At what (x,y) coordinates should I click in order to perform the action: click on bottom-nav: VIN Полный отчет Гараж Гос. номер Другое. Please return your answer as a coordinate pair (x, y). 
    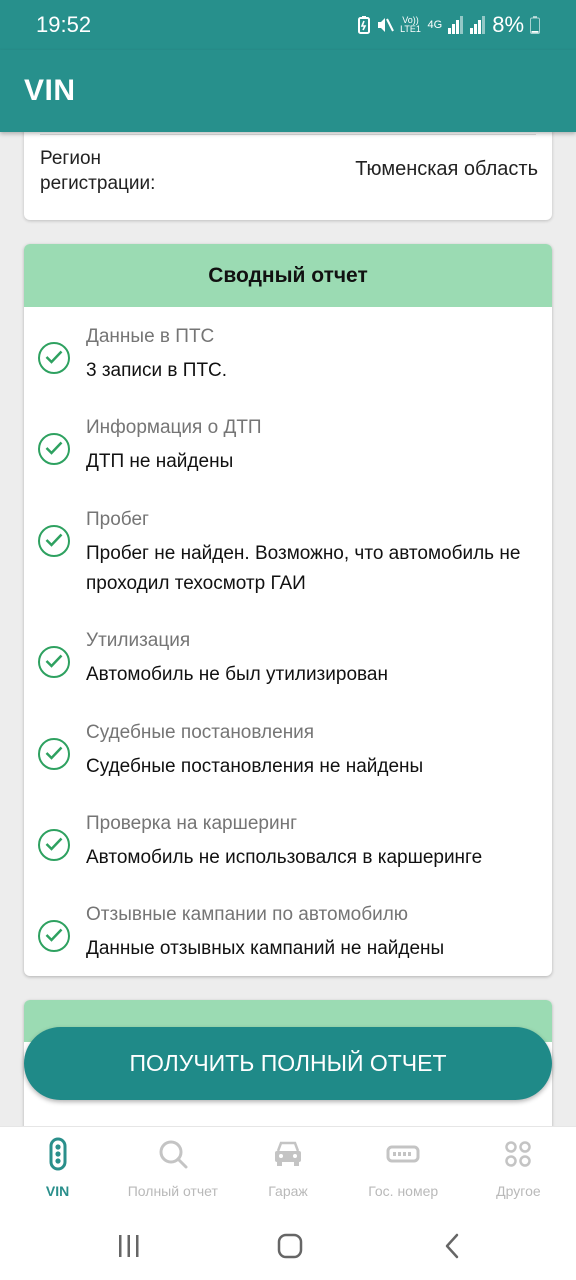
    Looking at the image, I should click on (288, 1168).